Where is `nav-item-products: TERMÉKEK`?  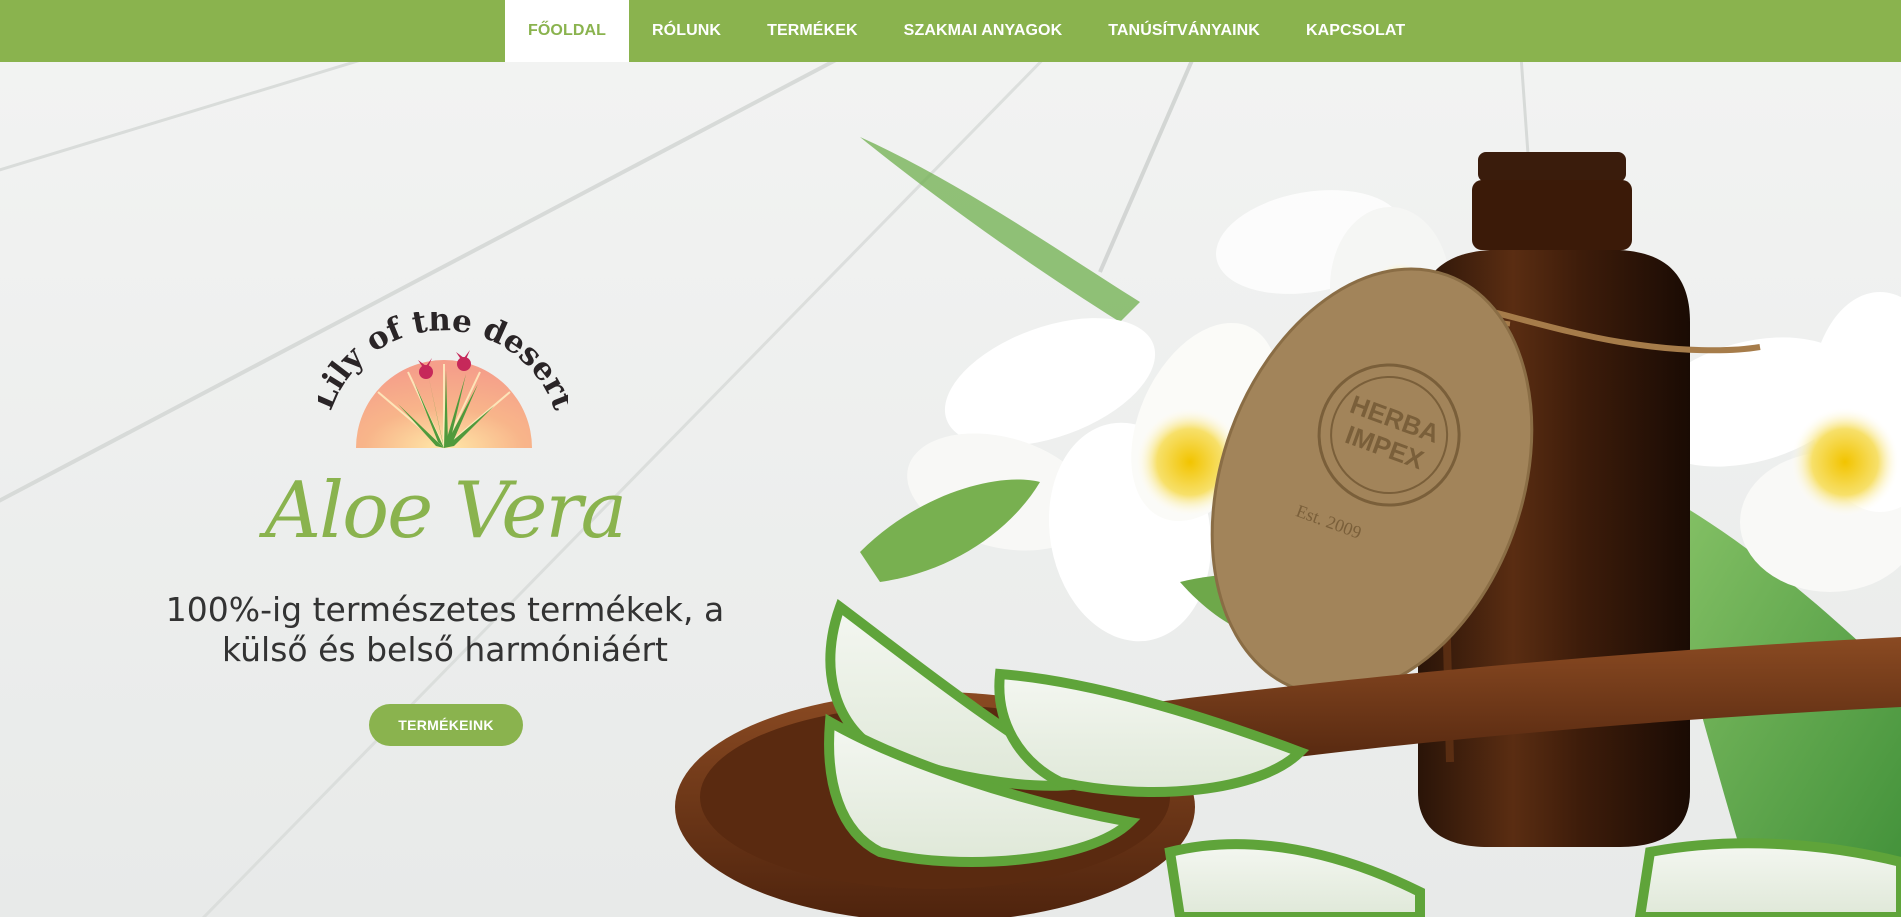 nav-item-products: TERMÉKEK is located at coordinates (812, 31).